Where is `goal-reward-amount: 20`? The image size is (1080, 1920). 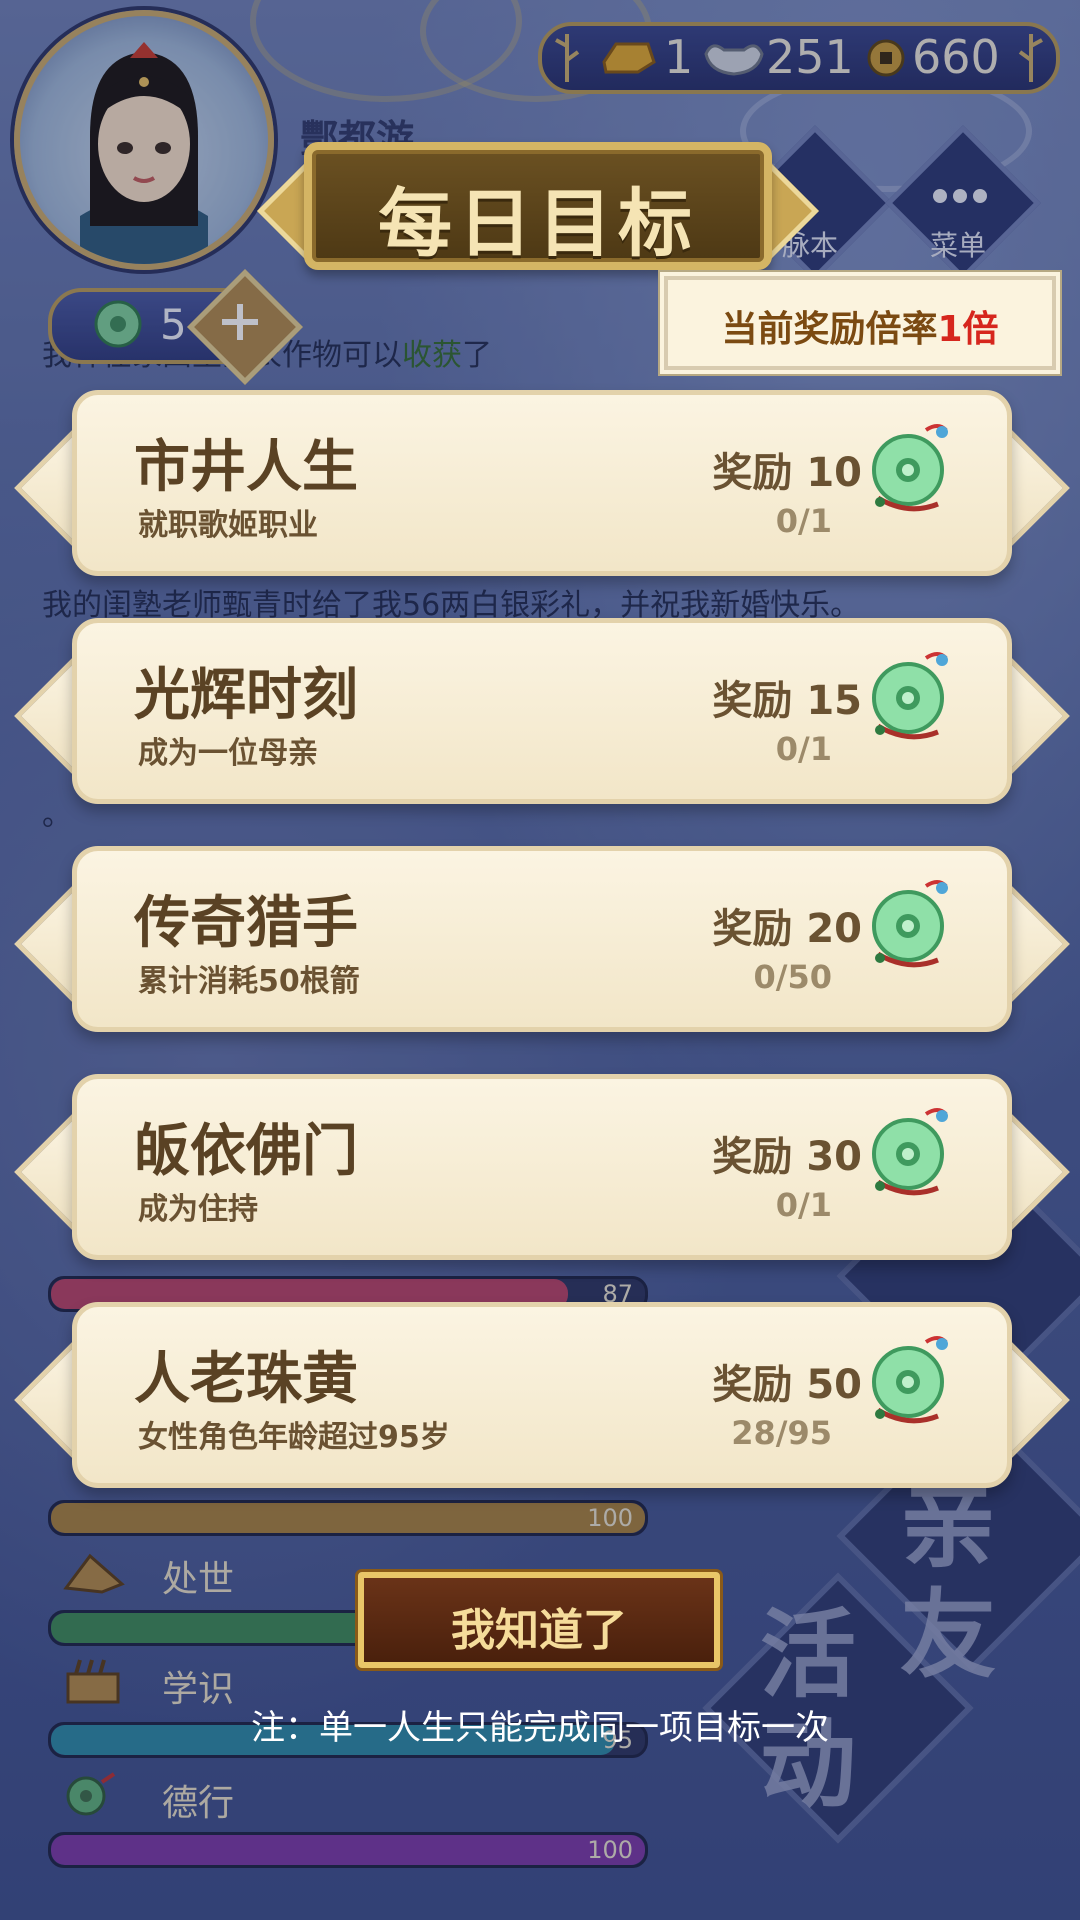
goal-reward-amount: 20 is located at coordinates (834, 929).